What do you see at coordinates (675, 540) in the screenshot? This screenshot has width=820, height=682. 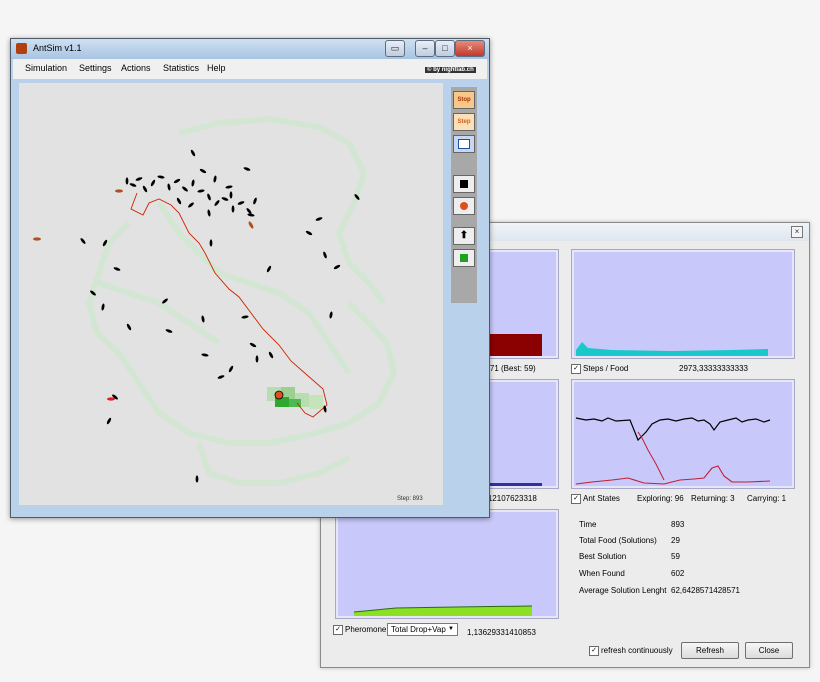 I see `info-value-total-food: 29` at bounding box center [675, 540].